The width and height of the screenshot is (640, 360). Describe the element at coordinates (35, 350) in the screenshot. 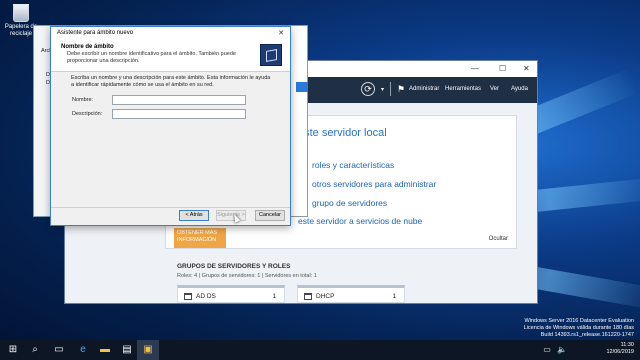

I see `search-icon: ⌕` at that location.